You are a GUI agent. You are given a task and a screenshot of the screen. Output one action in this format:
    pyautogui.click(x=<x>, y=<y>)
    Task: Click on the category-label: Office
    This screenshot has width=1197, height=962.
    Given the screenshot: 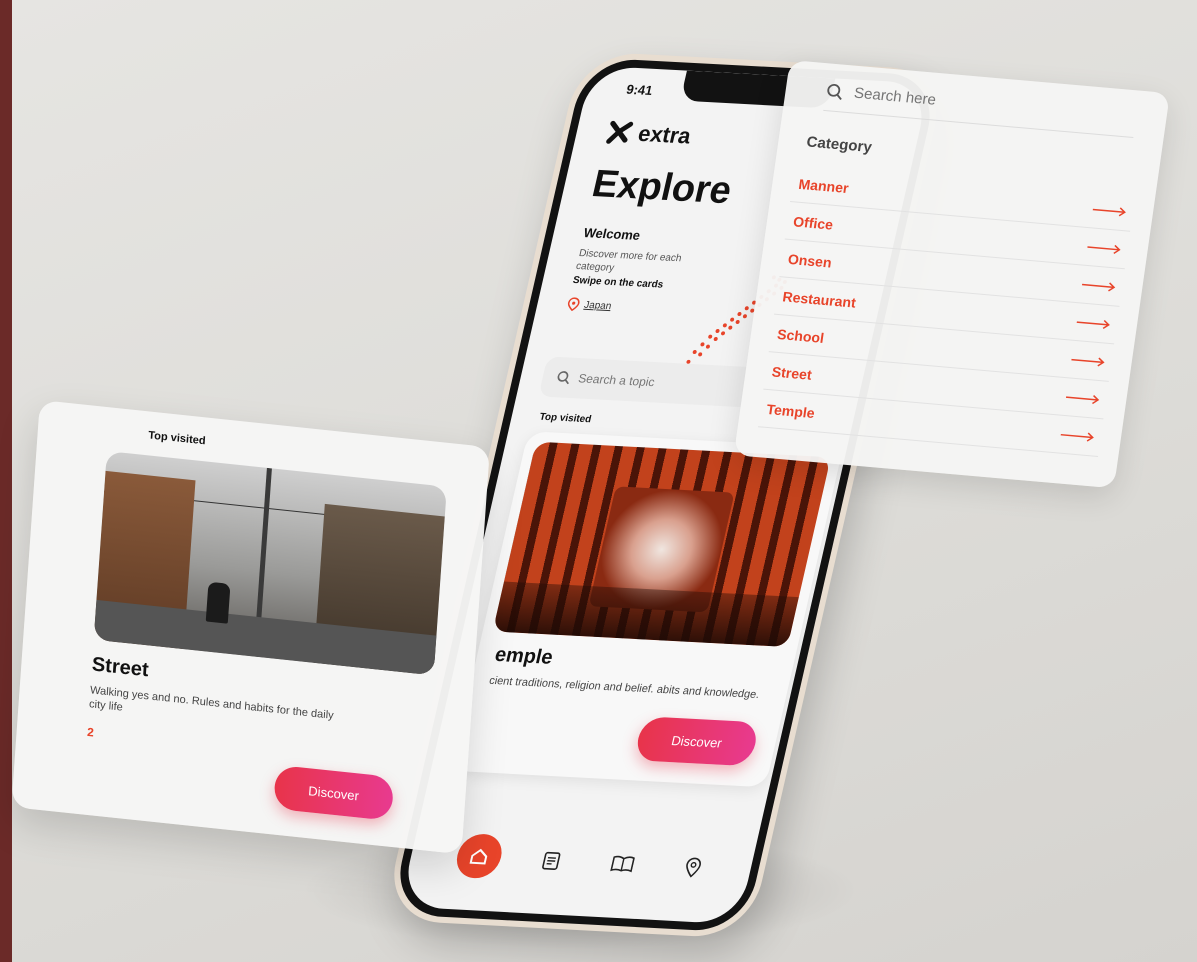 What is the action you would take?
    pyautogui.click(x=813, y=222)
    